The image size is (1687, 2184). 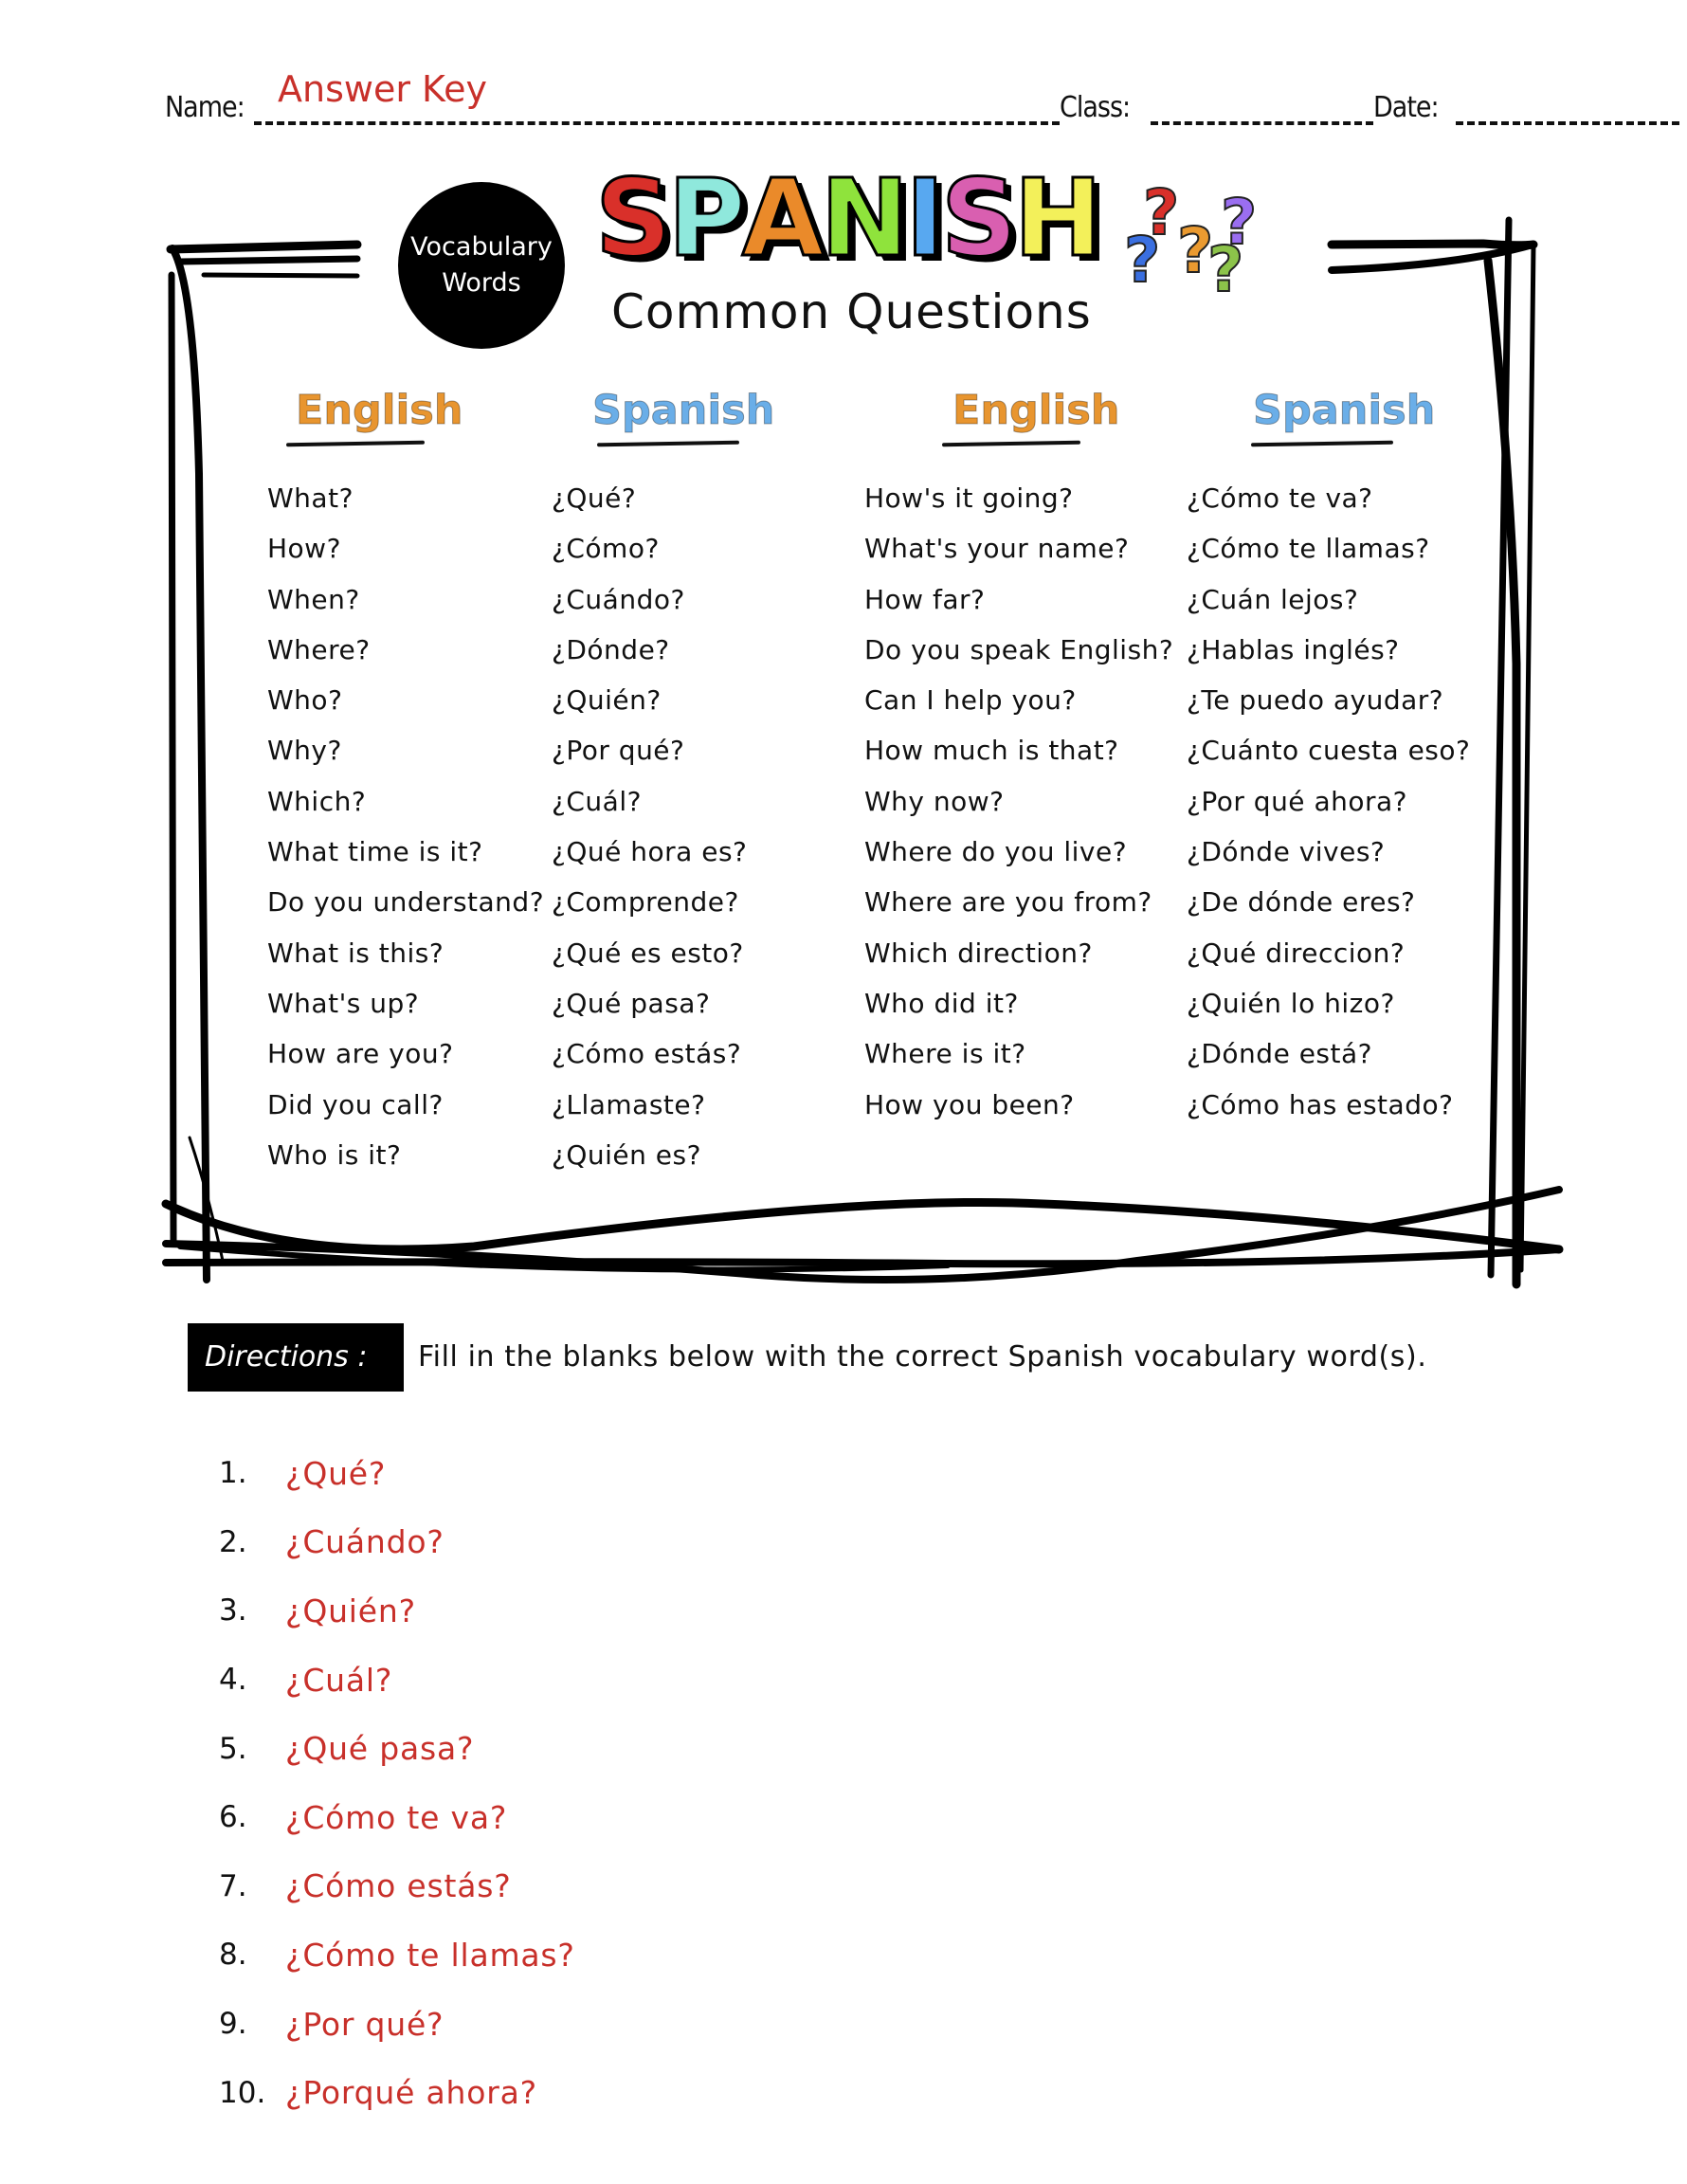 I want to click on vocab-item: ¿Qué hora es?, so click(x=650, y=852).